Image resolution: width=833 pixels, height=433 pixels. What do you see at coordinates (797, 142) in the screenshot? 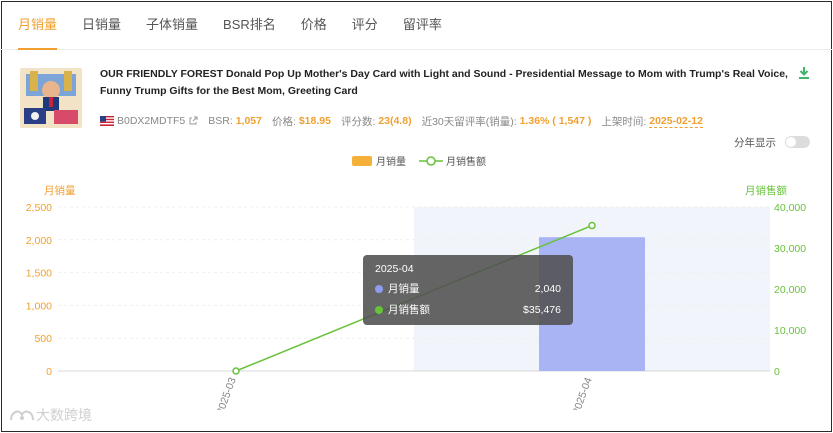
I see `year-split-toggle` at bounding box center [797, 142].